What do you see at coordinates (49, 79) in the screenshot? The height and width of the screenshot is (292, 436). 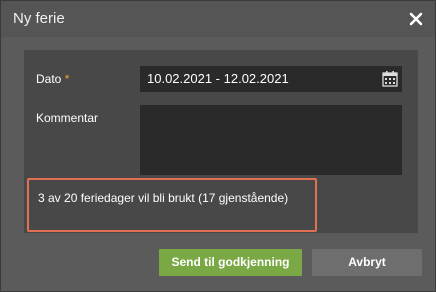 I see `date-label-text: Dato` at bounding box center [49, 79].